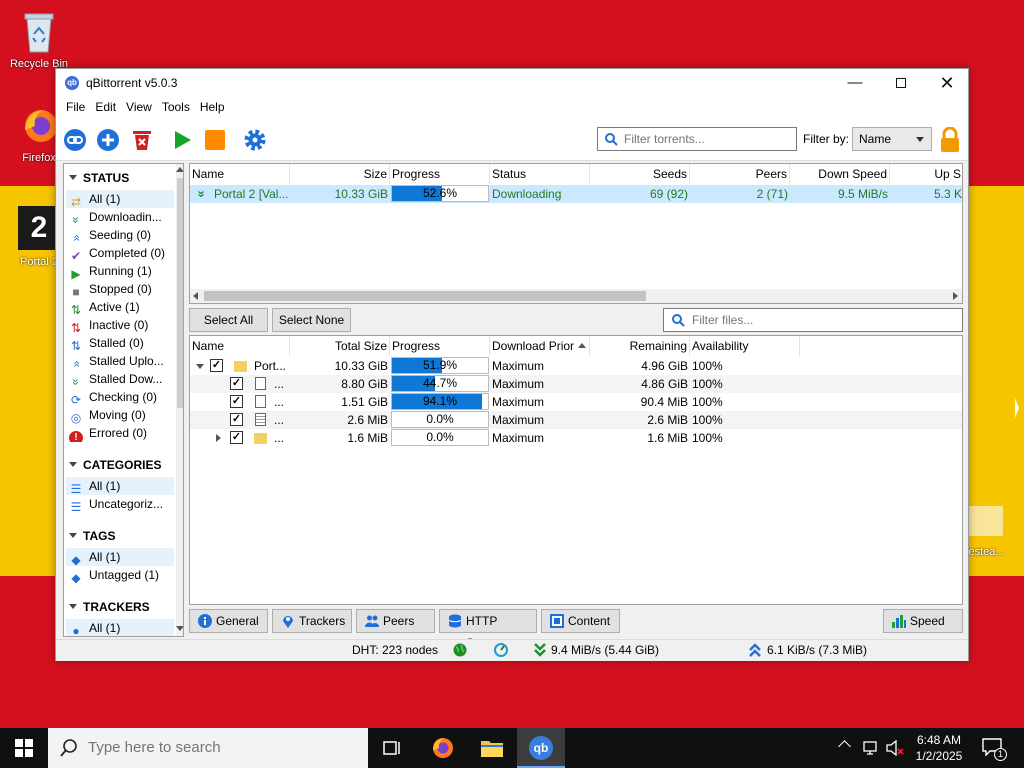 The width and height of the screenshot is (1024, 768). What do you see at coordinates (142, 140) in the screenshot?
I see `delete-torrent-icon` at bounding box center [142, 140].